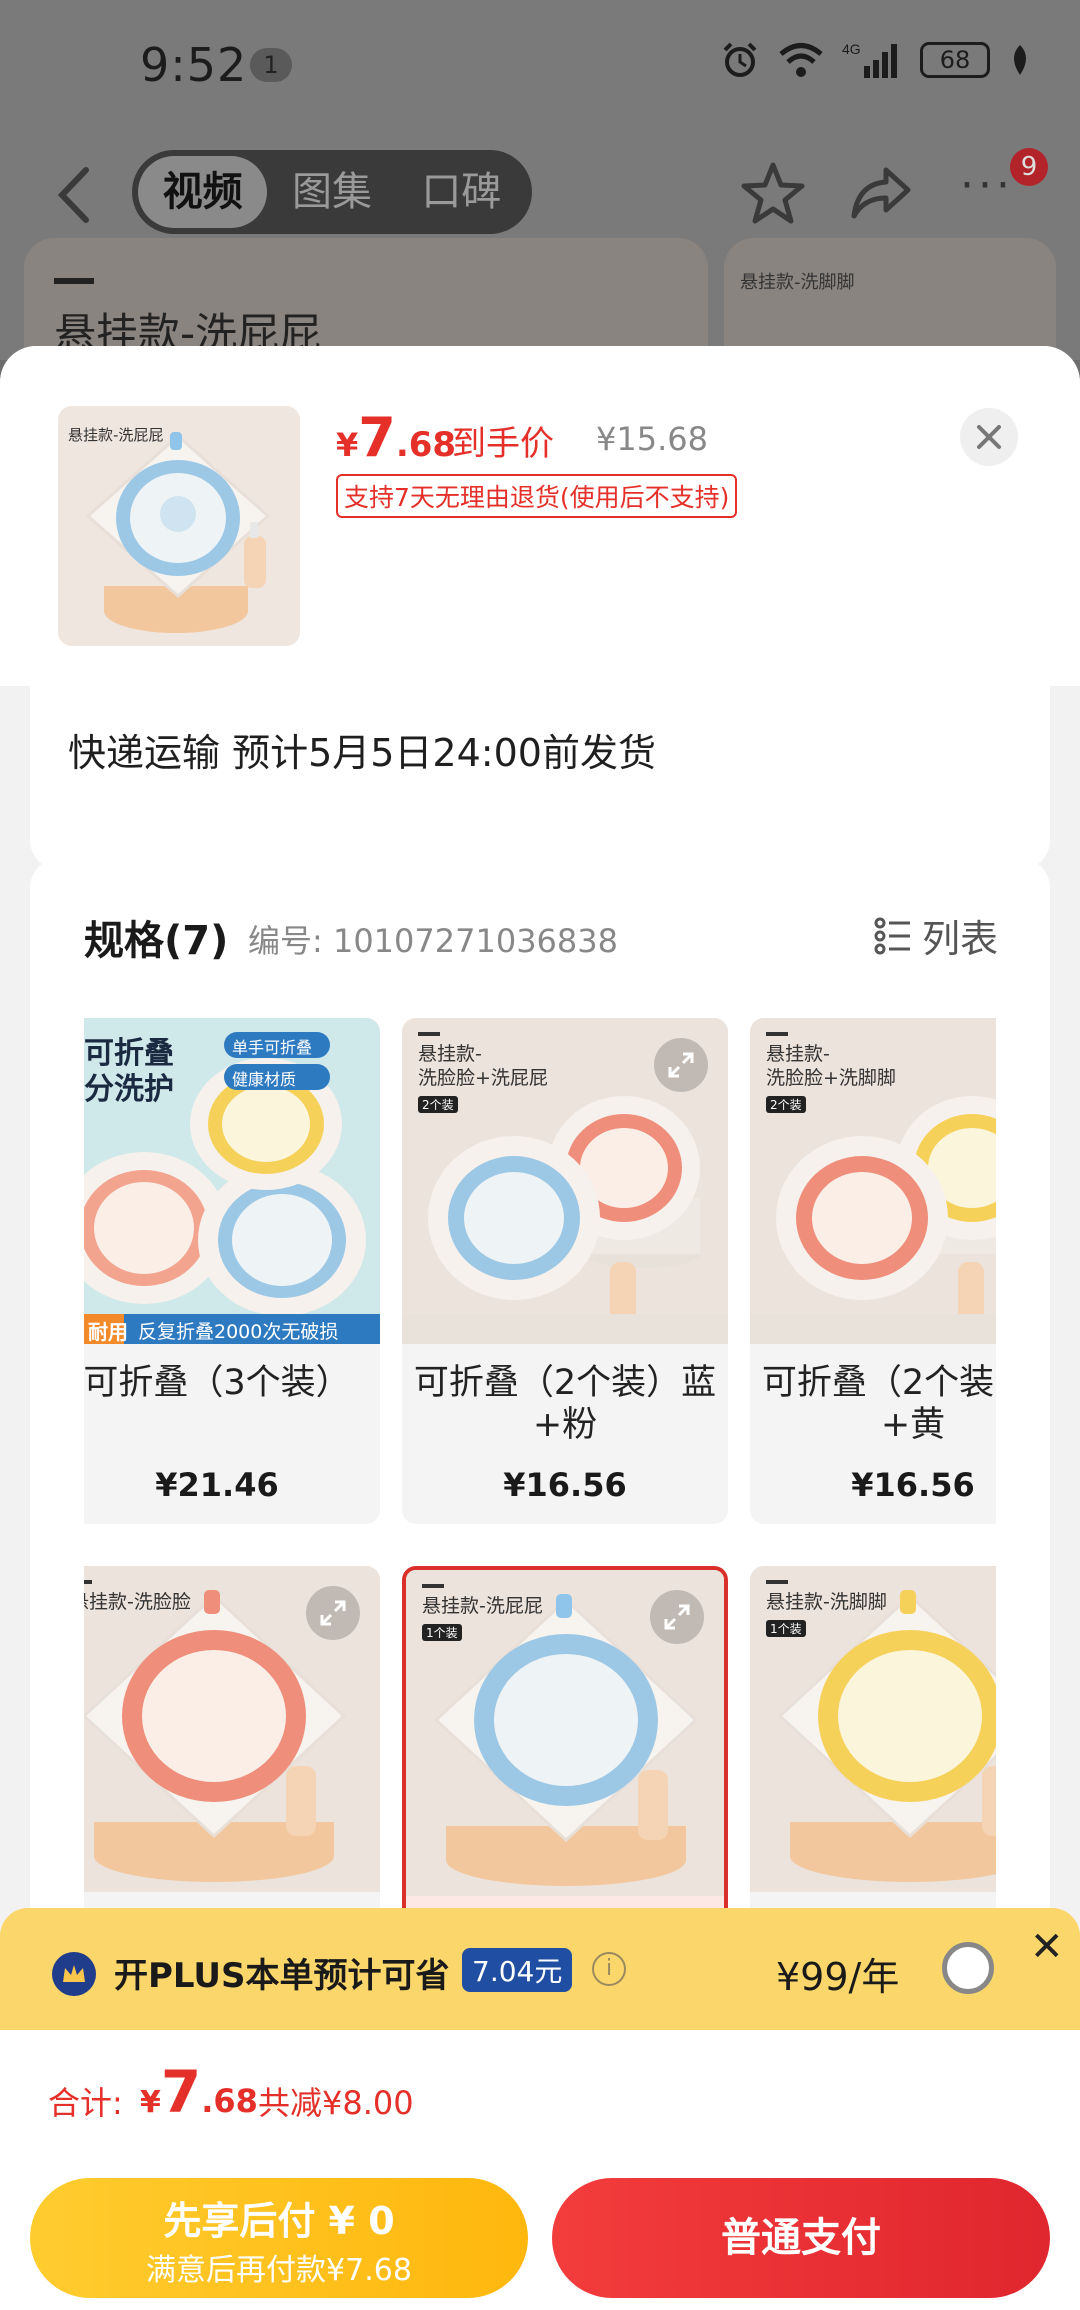 The width and height of the screenshot is (1080, 2310). What do you see at coordinates (347, 445) in the screenshot?
I see `price-currency: ¥` at bounding box center [347, 445].